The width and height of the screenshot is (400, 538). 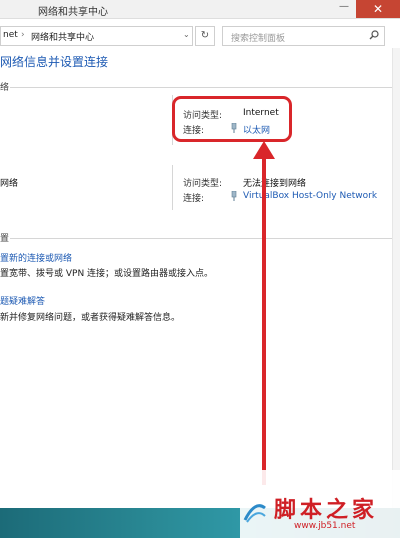 I want to click on setup-new-connection-description: 置宽带、拨号或 VPN 连接；或设置路由器或接入点。, so click(x=107, y=274).